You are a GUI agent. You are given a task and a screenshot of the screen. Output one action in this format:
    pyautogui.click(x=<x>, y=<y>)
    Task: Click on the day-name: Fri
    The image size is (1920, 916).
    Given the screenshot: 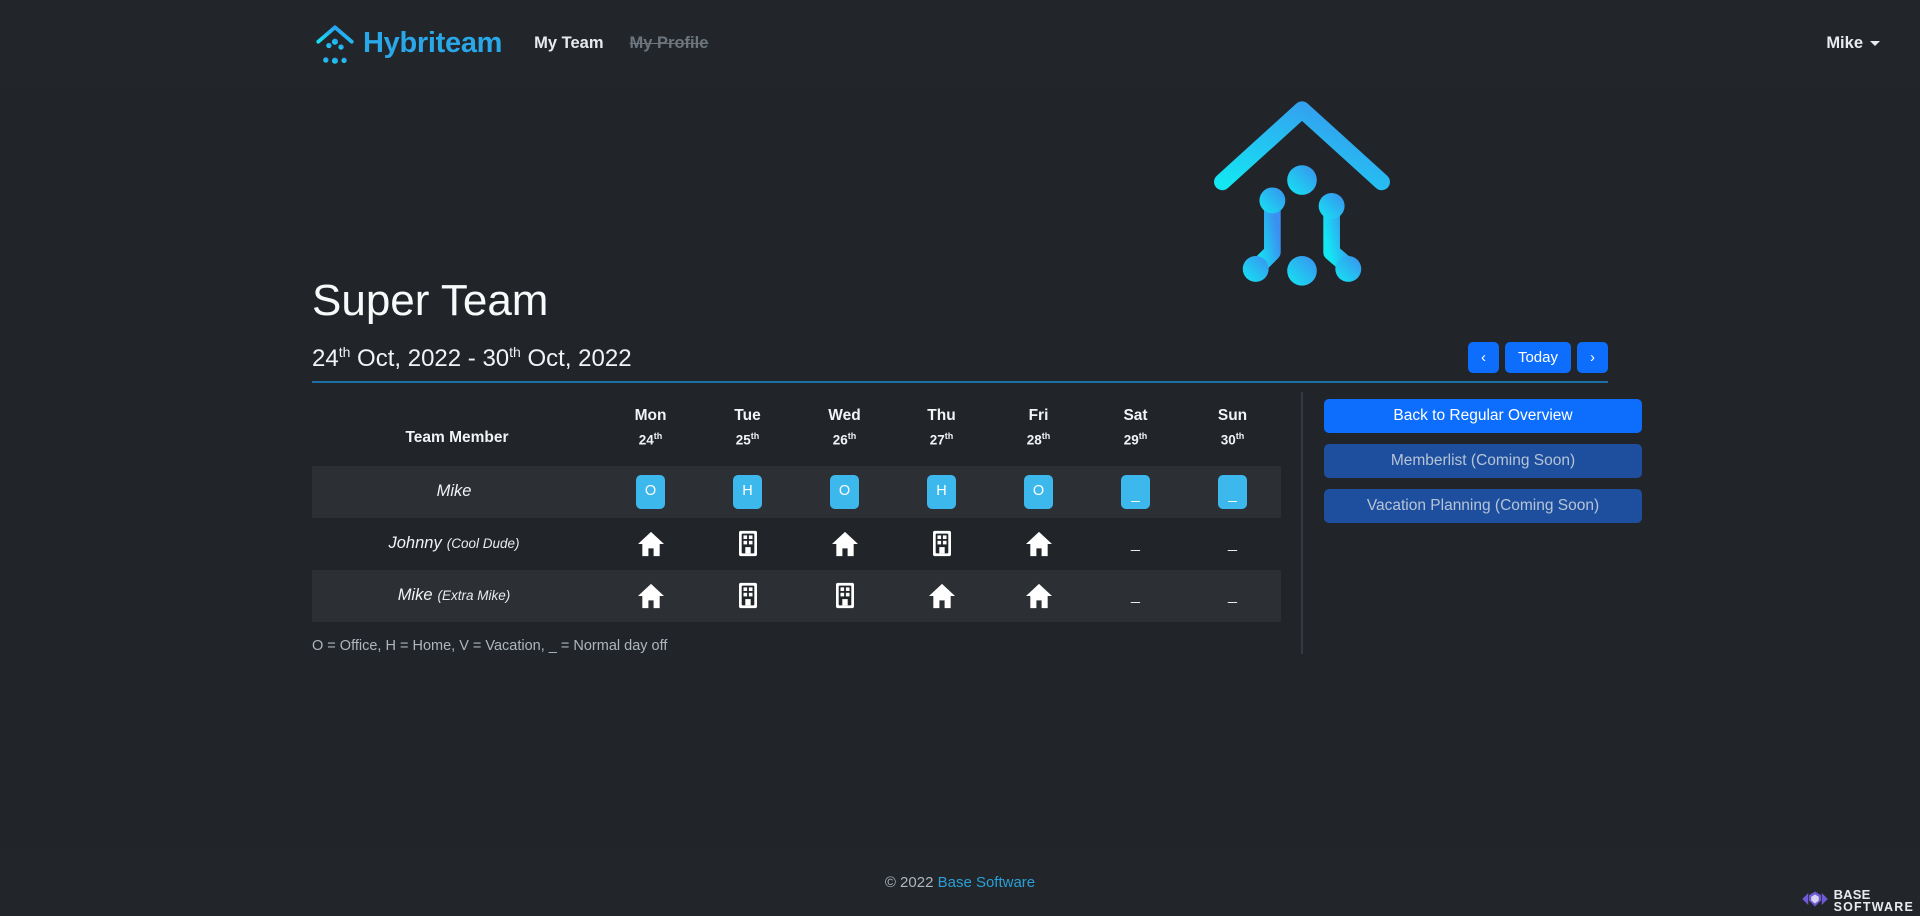 What is the action you would take?
    pyautogui.click(x=1038, y=415)
    